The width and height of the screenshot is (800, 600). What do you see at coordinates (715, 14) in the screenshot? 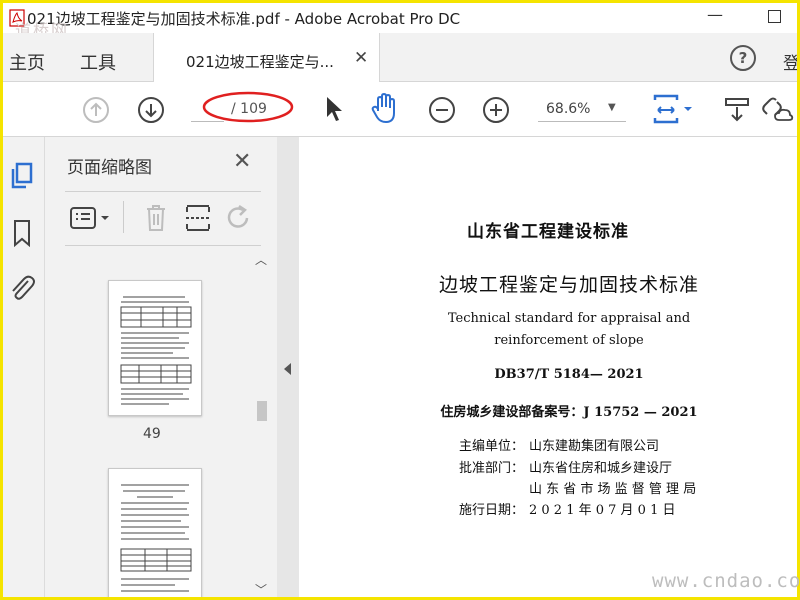
I see `minimize-button: —` at bounding box center [715, 14].